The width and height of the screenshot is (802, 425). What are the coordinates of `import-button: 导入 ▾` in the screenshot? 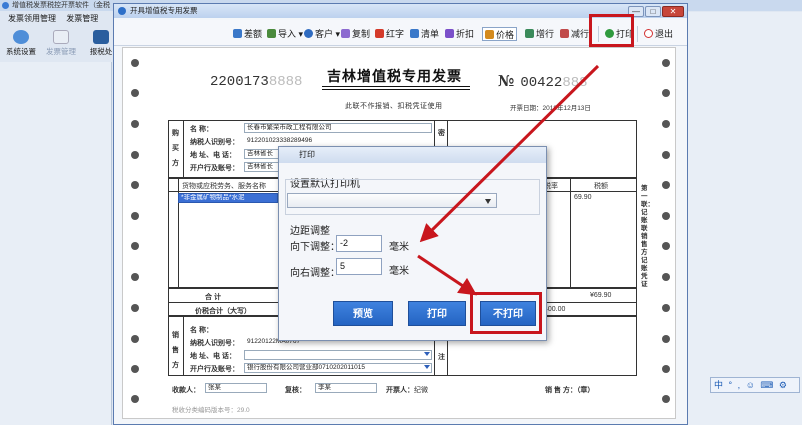 It's located at (285, 34).